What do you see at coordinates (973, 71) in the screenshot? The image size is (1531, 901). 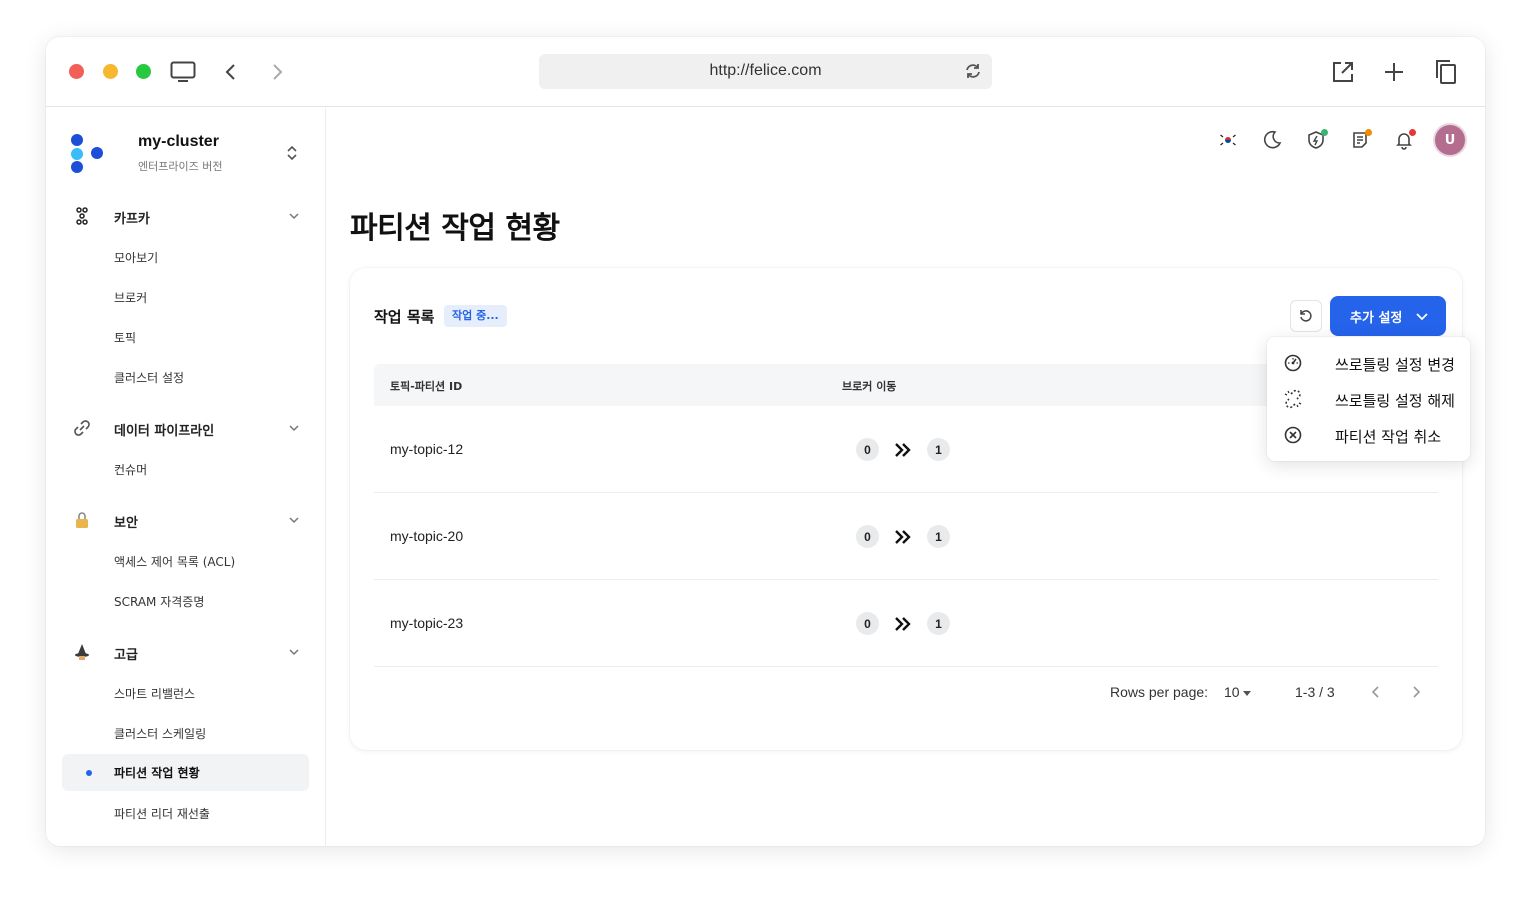 I see `reload-icon` at bounding box center [973, 71].